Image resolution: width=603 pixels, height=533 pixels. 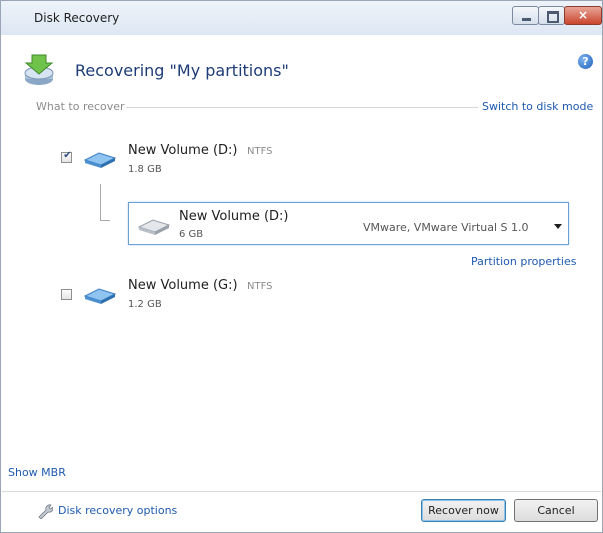 I want to click on cancel-button: Cancel, so click(x=556, y=510).